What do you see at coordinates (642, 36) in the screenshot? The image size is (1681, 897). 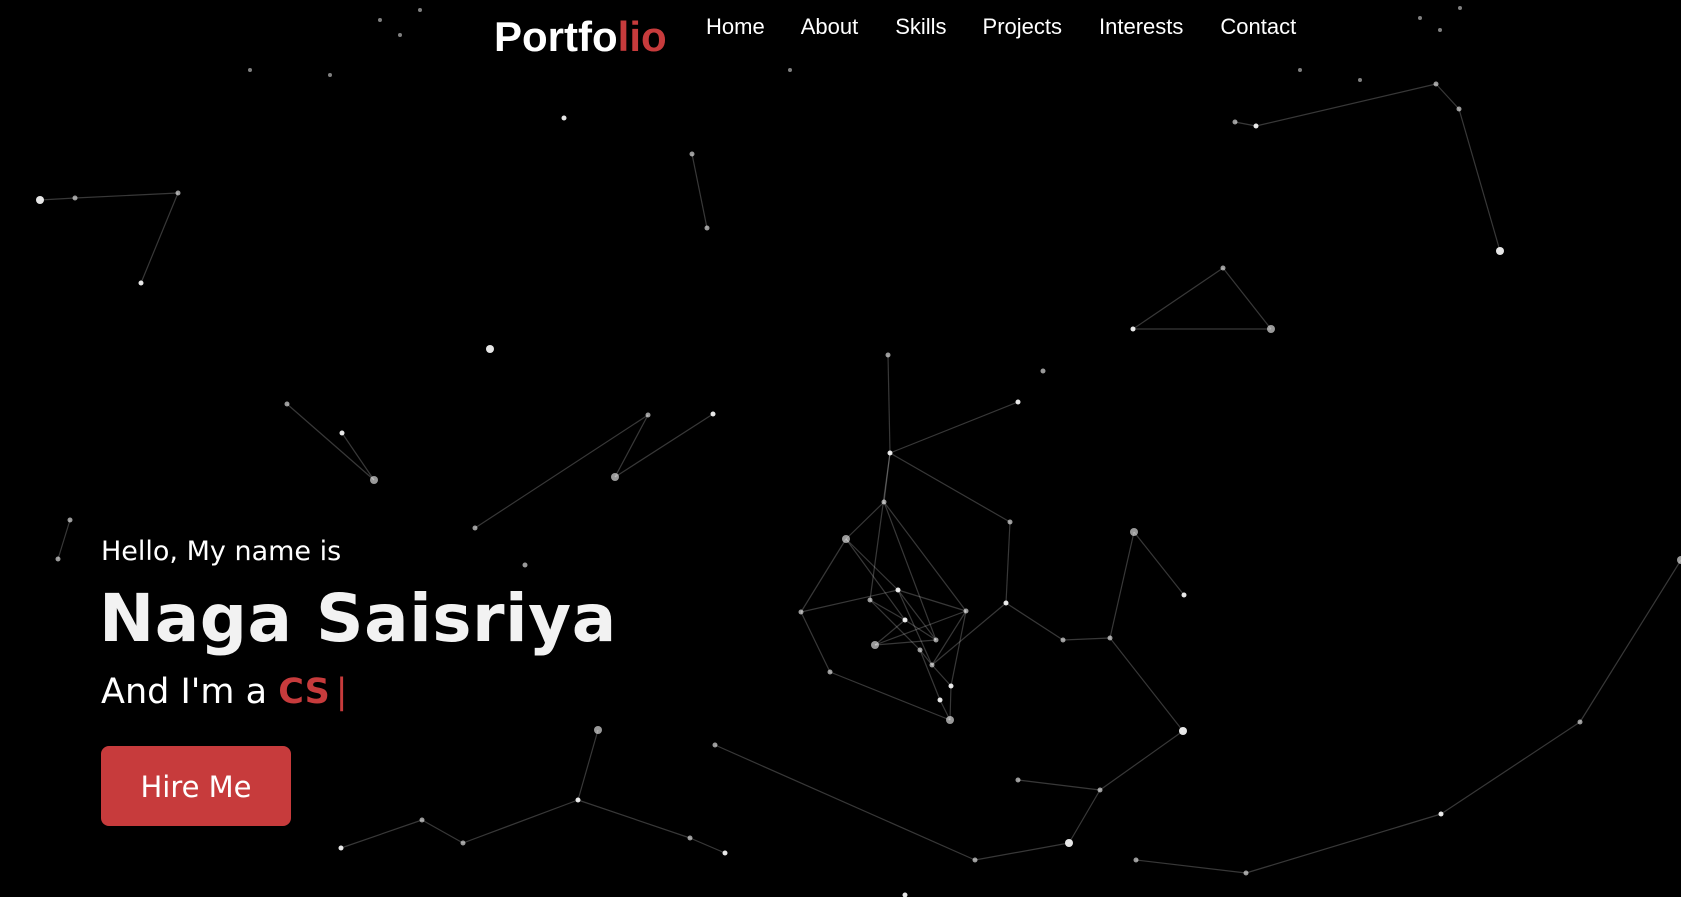 I see `logo-accent: lio` at bounding box center [642, 36].